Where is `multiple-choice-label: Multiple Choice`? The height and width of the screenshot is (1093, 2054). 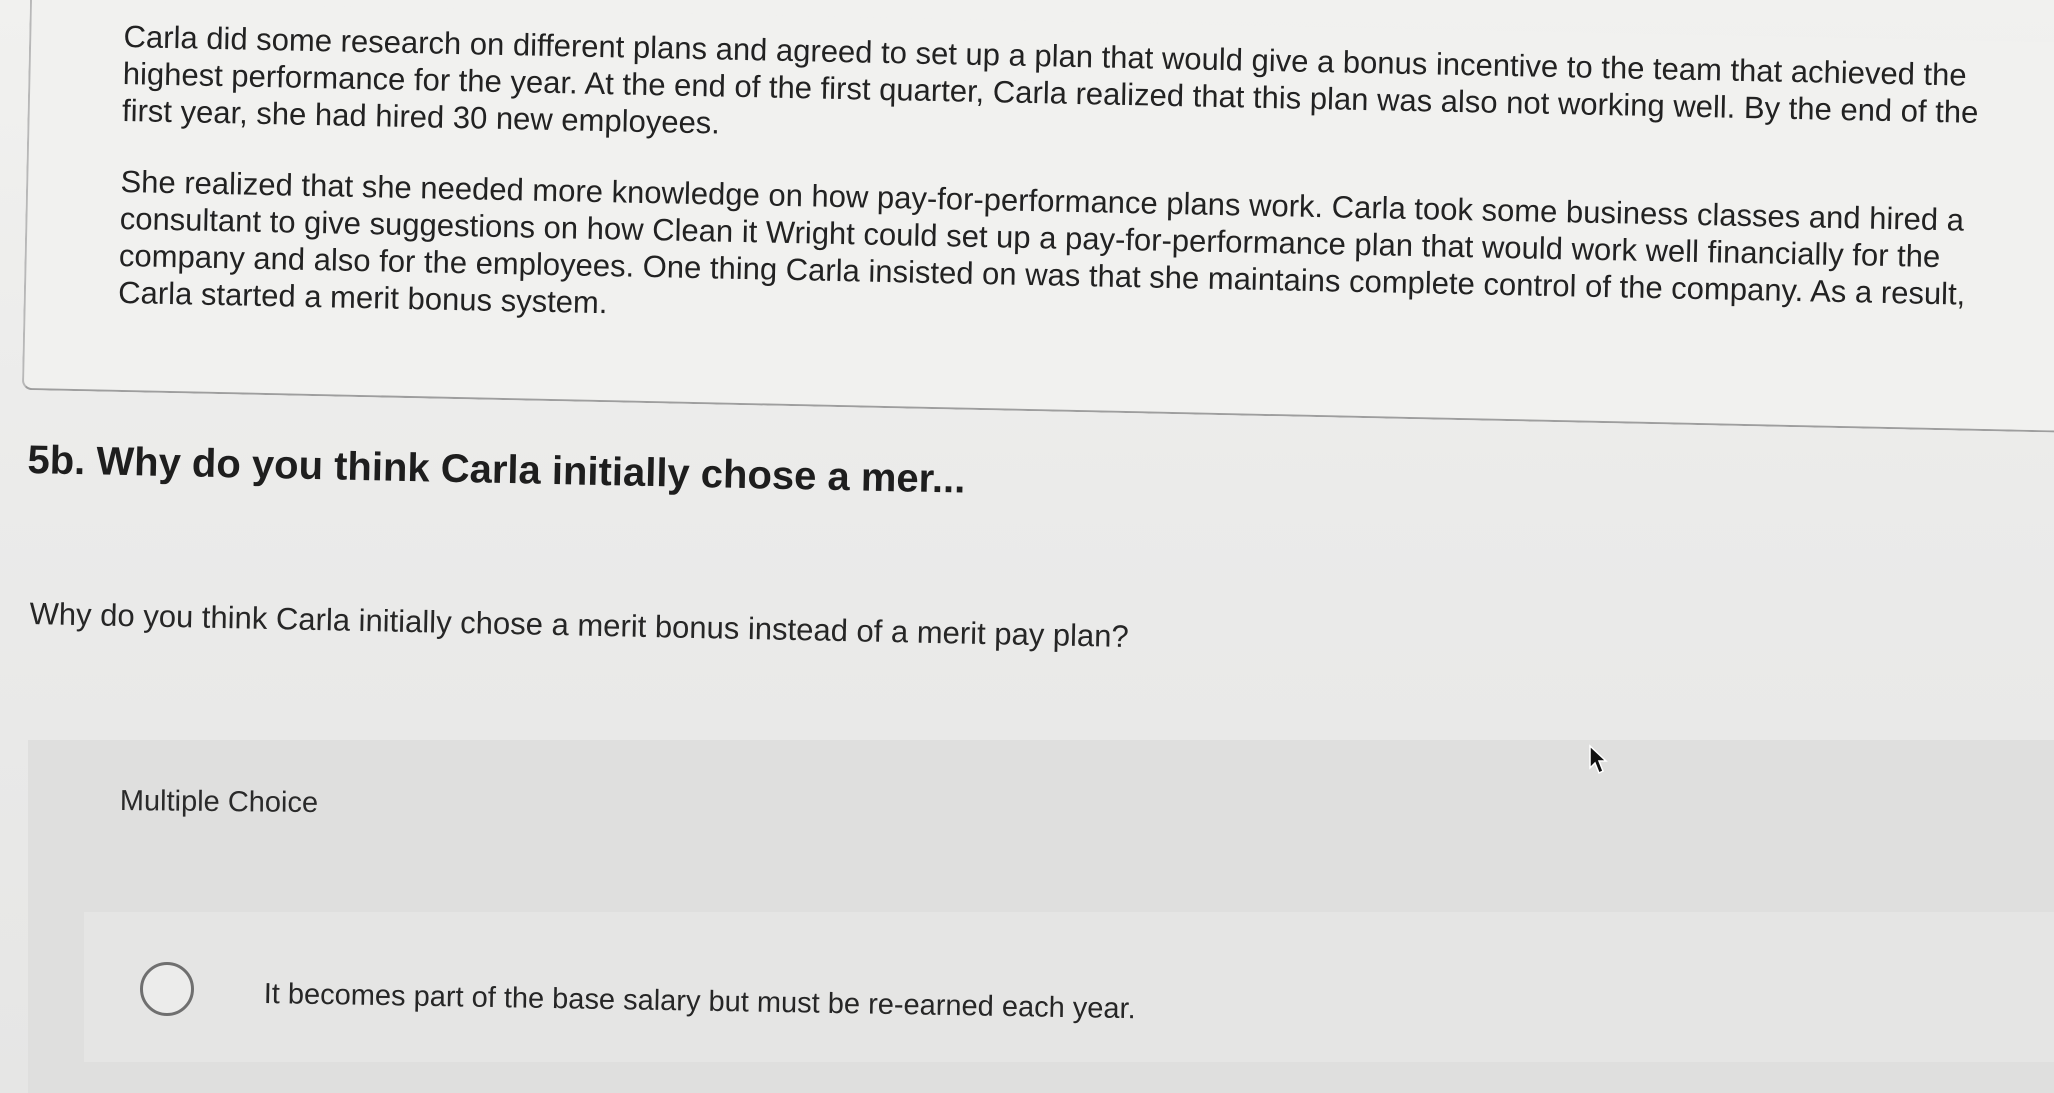
multiple-choice-label: Multiple Choice is located at coordinates (219, 802).